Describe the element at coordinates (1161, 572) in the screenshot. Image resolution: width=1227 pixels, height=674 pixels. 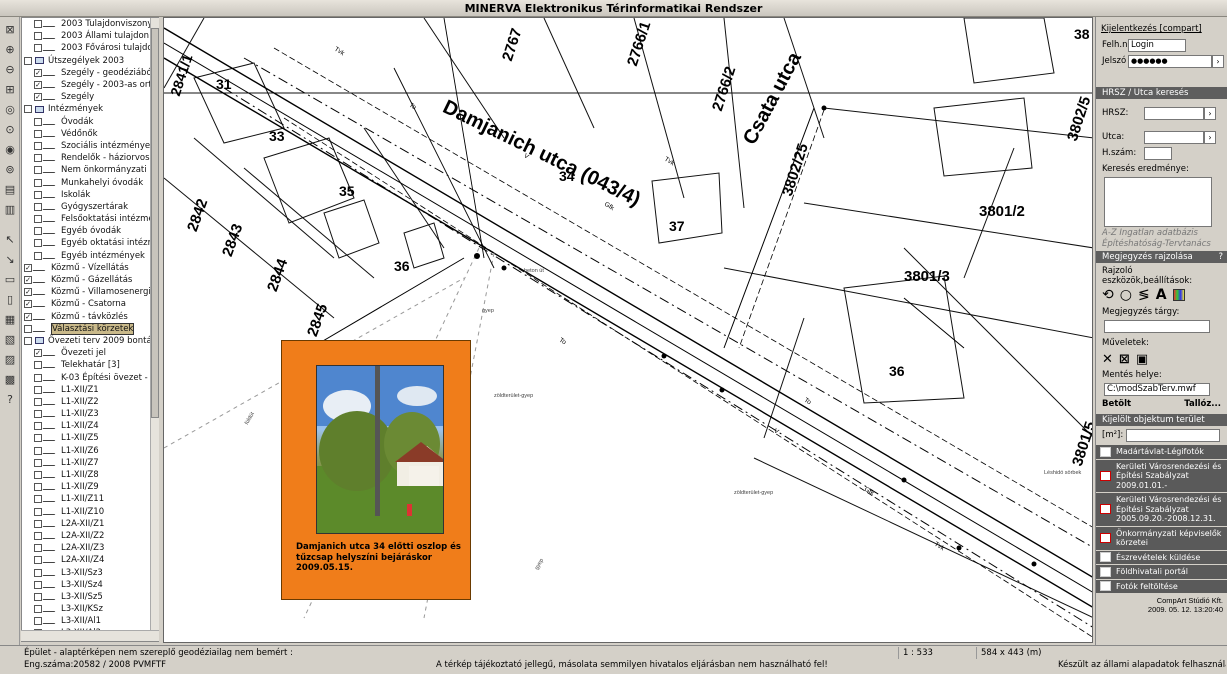
I see `action-button: Földhivatali portál` at that location.